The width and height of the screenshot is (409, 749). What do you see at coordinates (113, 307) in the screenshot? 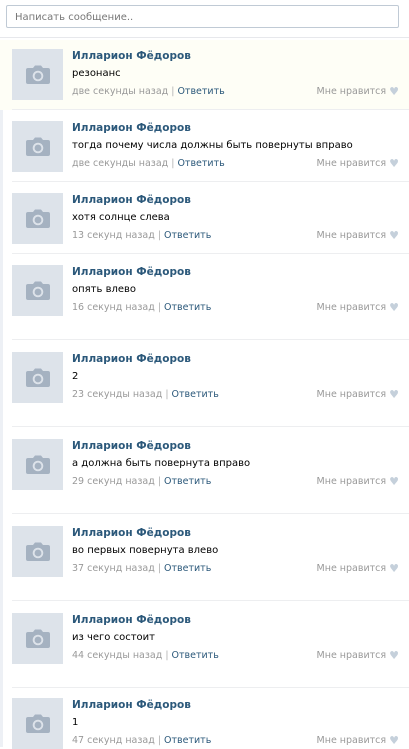
I see `comment-time: 16 секунд назад` at bounding box center [113, 307].